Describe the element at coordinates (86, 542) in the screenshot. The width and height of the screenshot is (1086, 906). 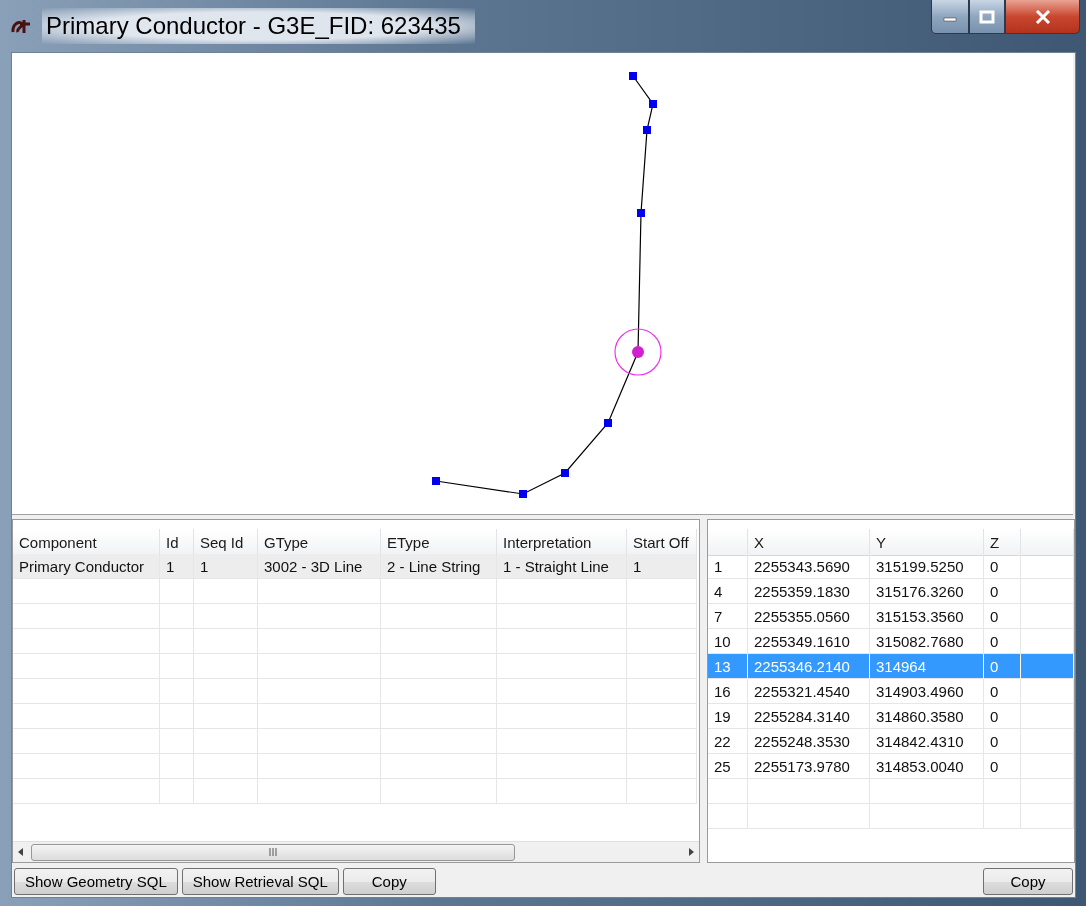
I see `column-header: Component` at that location.